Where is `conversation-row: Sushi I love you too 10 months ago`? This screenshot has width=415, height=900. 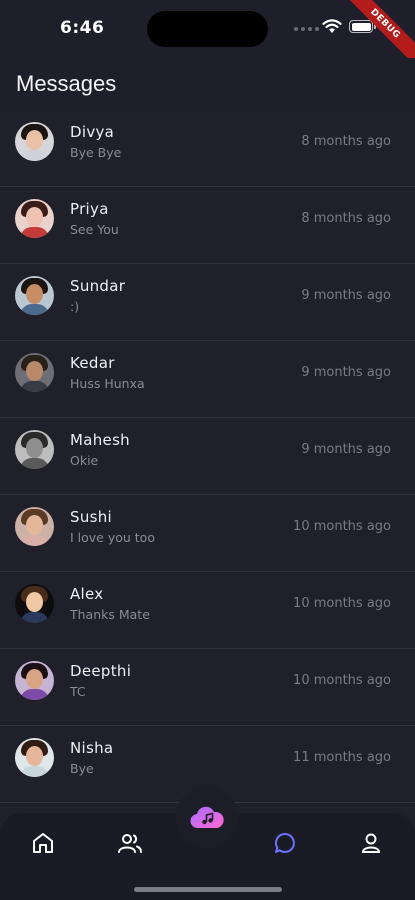 conversation-row: Sushi I love you too 10 months ago is located at coordinates (207, 533).